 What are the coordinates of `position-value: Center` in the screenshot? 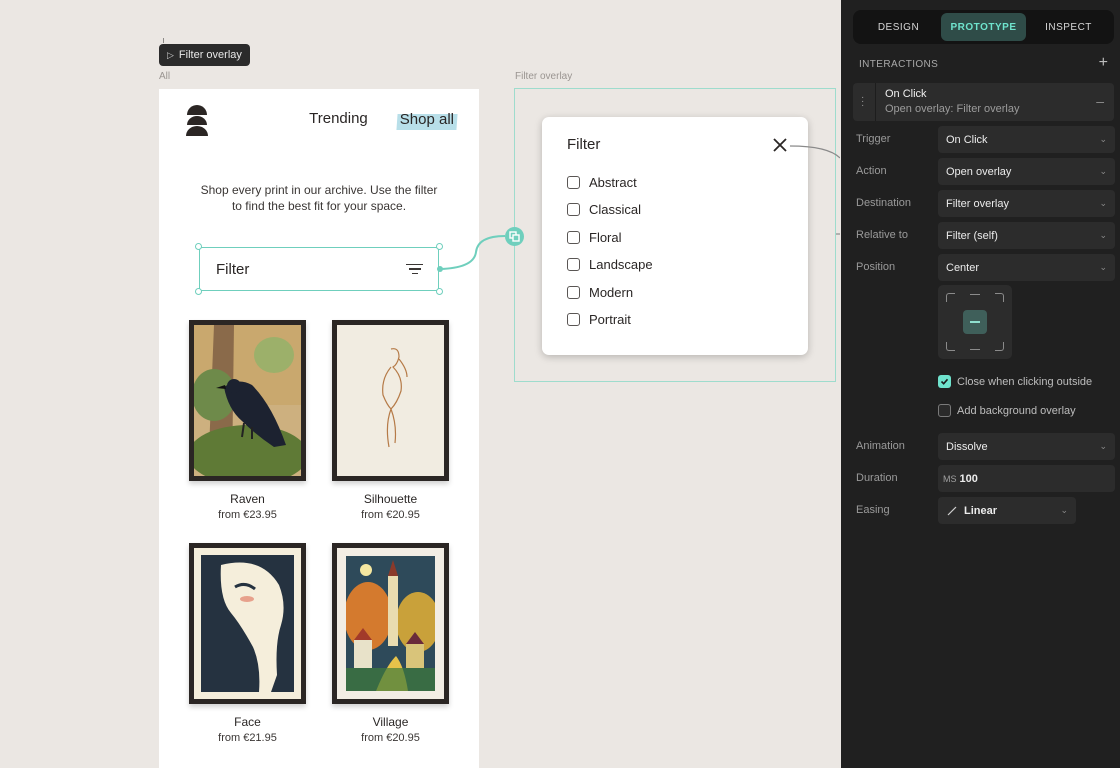 It's located at (963, 267).